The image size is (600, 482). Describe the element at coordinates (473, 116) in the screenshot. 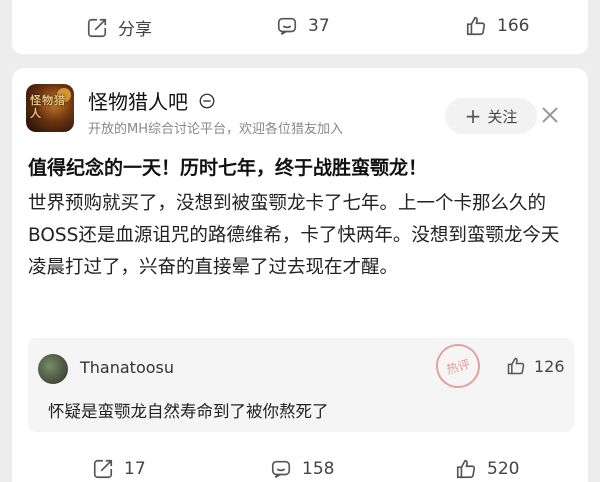

I see `plus-icon: +` at that location.